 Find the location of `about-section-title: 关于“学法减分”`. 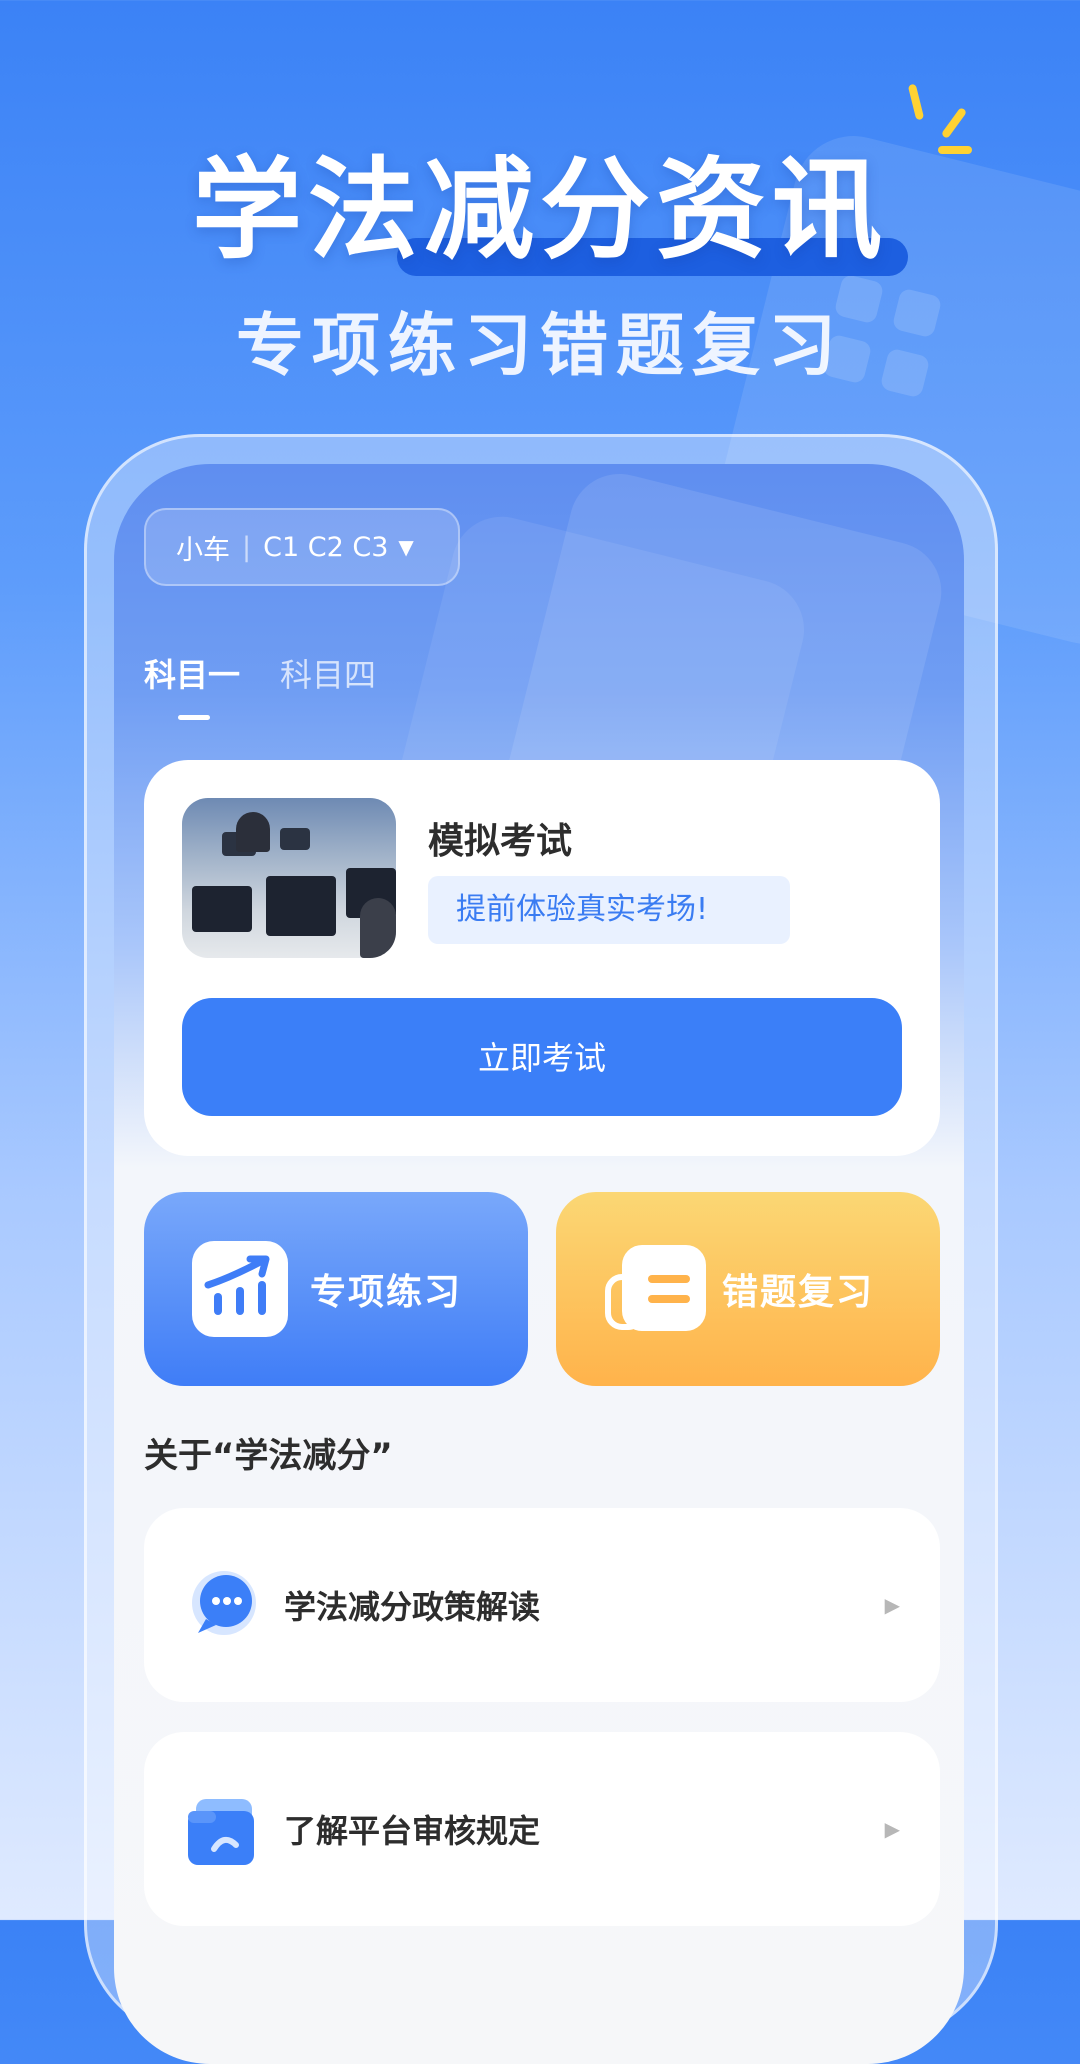

about-section-title: 关于“学法减分” is located at coordinates (268, 1456).